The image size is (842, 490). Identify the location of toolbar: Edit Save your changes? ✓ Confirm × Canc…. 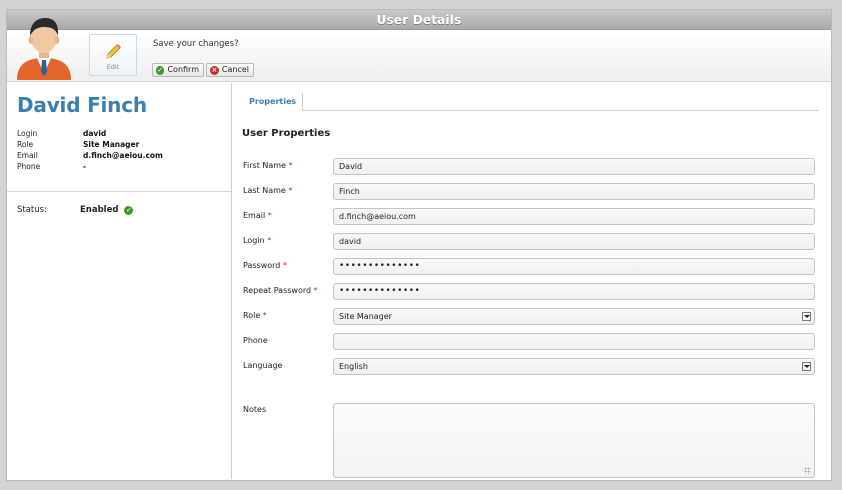
(419, 50).